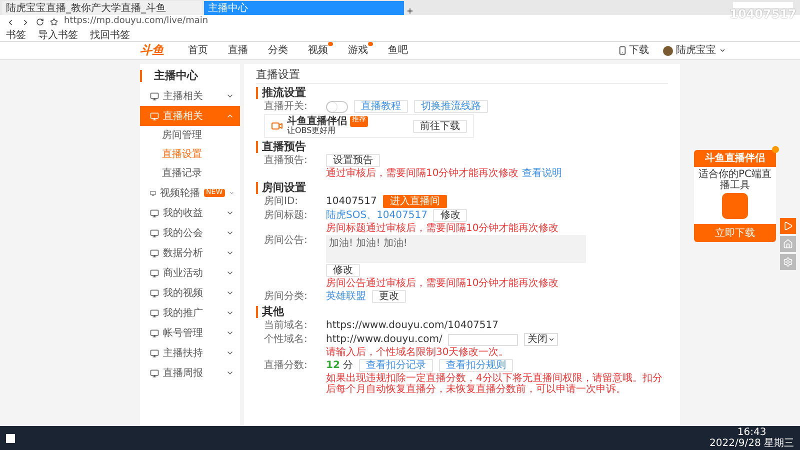 This screenshot has height=450, width=800. What do you see at coordinates (25, 22) in the screenshot?
I see `forward-icon` at bounding box center [25, 22].